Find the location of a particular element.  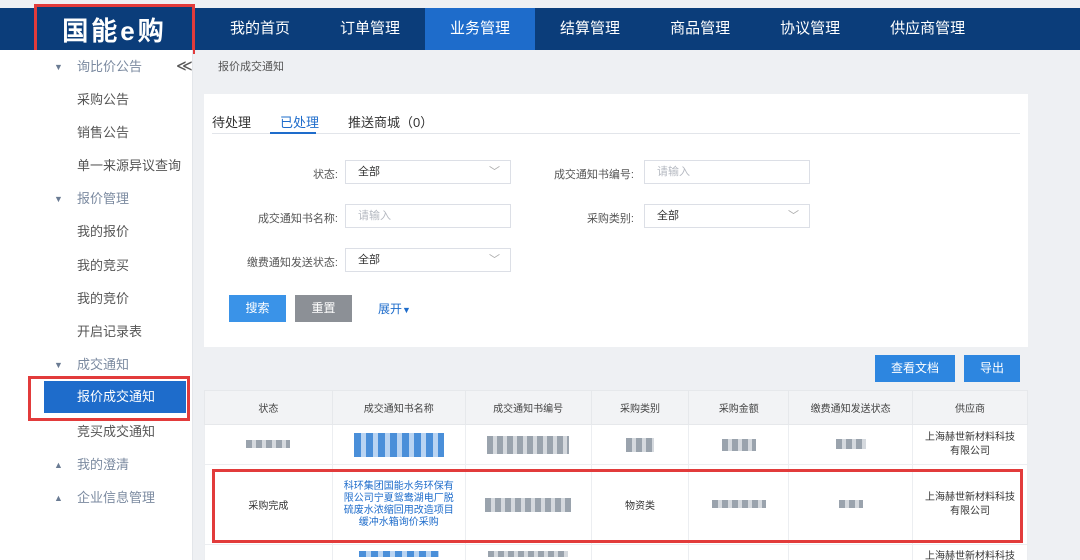

nav-item-suppliers: 供应商管理 is located at coordinates (927, 29).